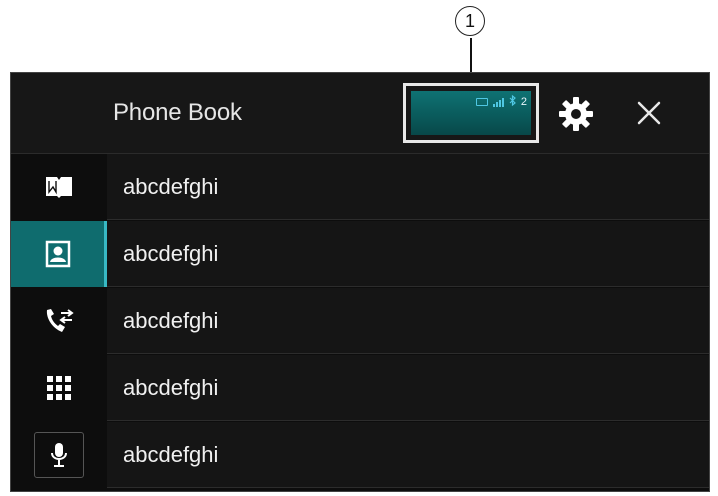  I want to click on callout-number: 1, so click(470, 21).